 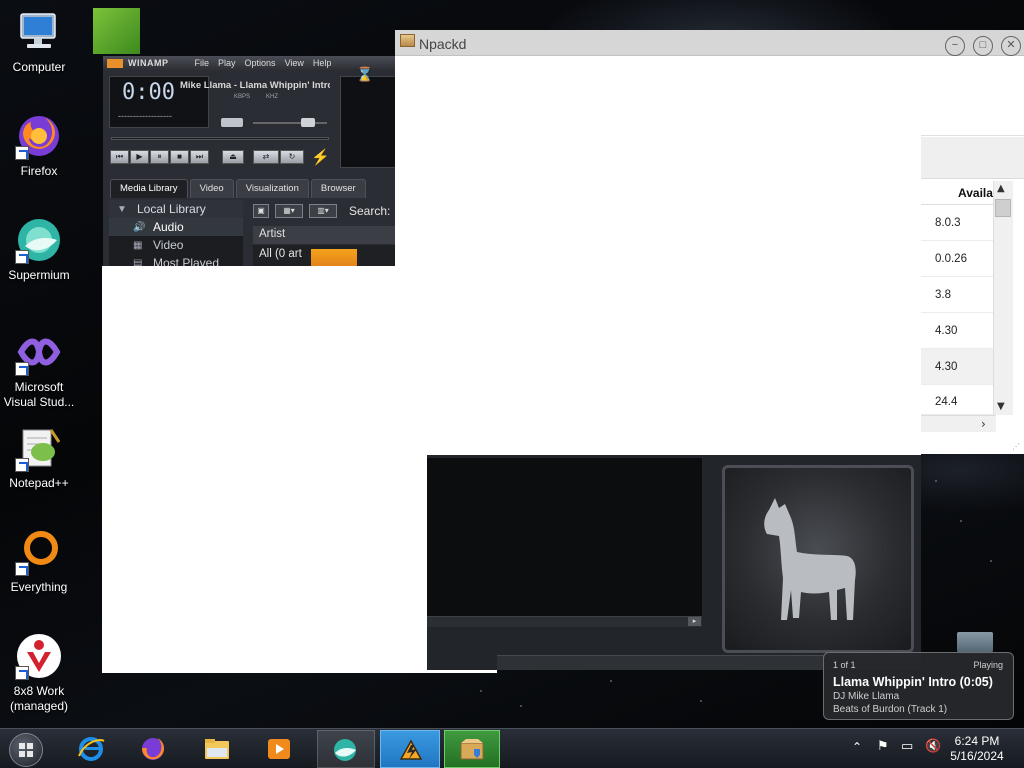 What do you see at coordinates (176, 260) in the screenshot?
I see `tree-item-most-played: ▤ Most Played` at bounding box center [176, 260].